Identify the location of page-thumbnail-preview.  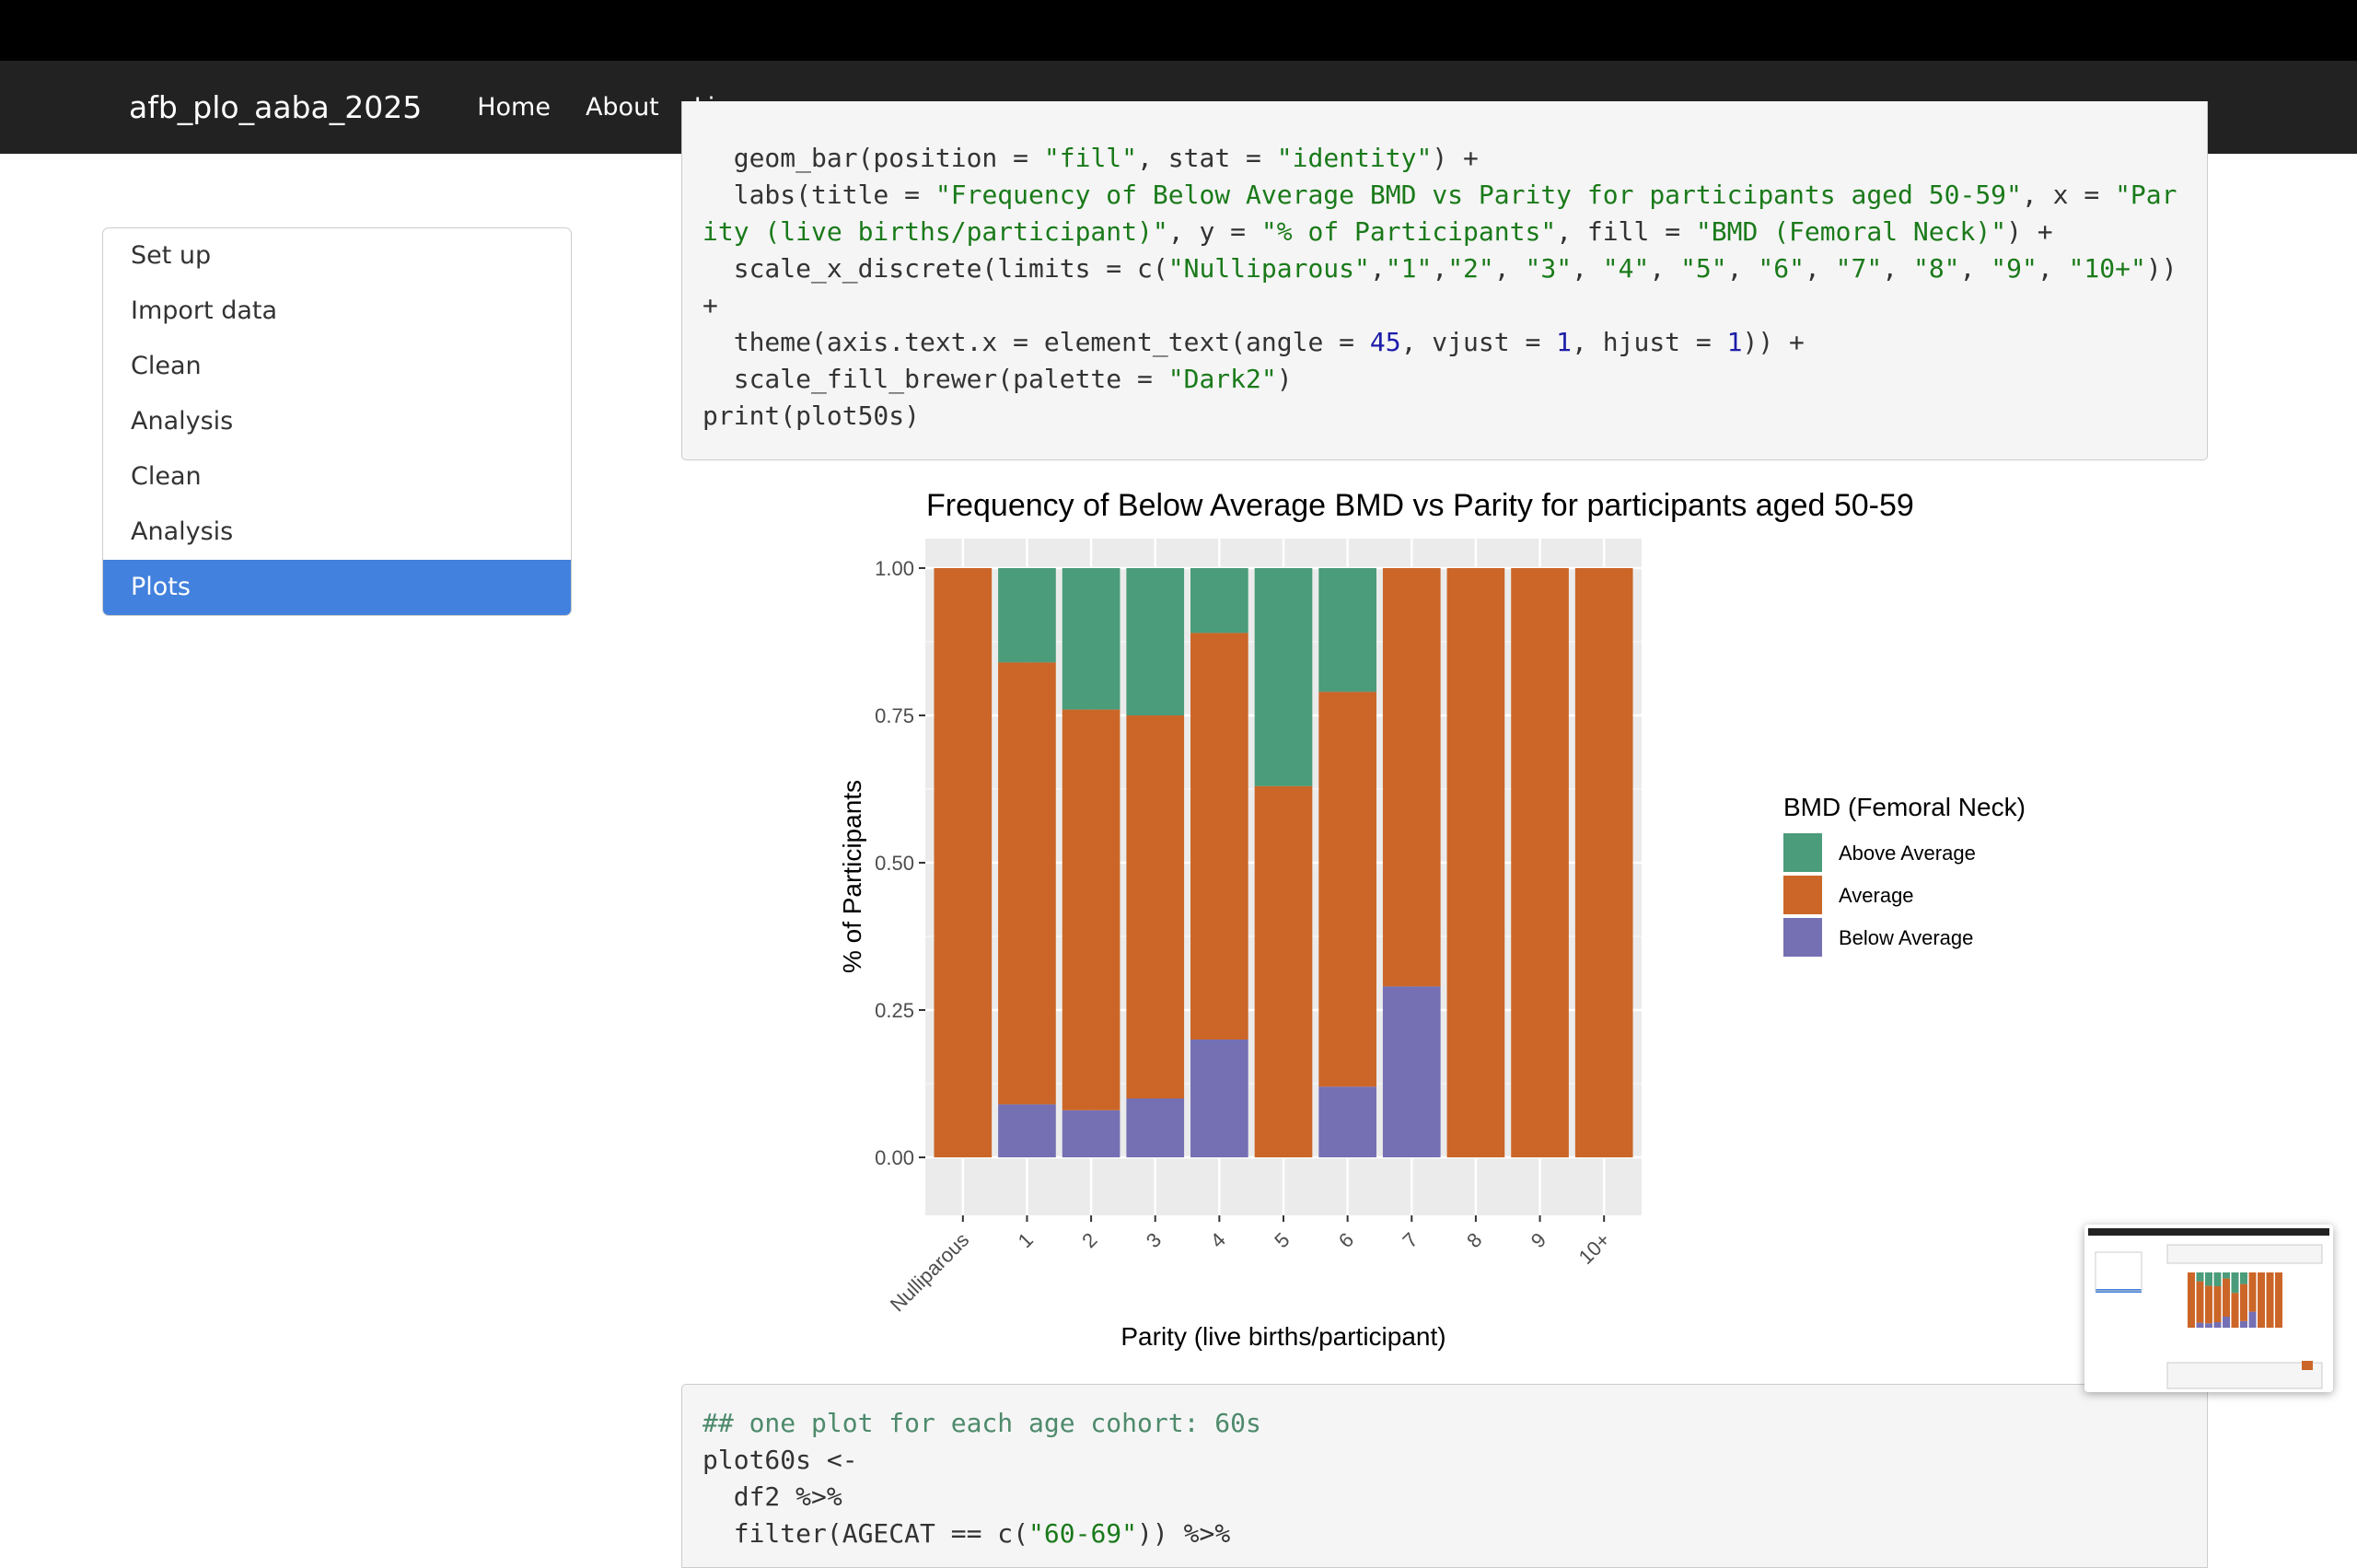
(2208, 1308).